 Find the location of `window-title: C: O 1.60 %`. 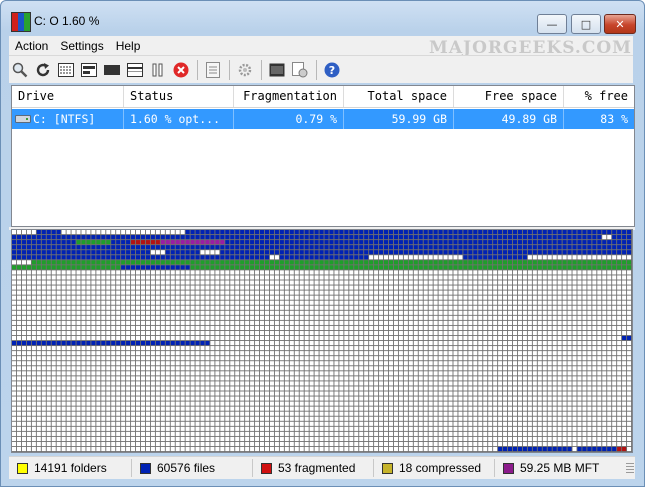

window-title: C: O 1.60 % is located at coordinates (67, 21).